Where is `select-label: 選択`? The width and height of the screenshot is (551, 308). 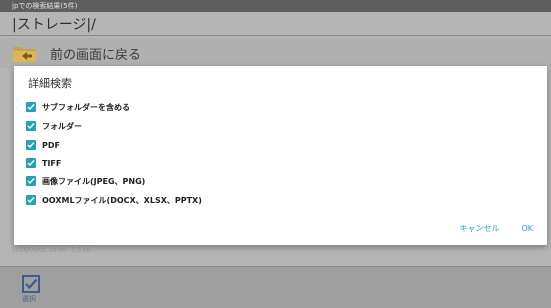
select-label: 選択 is located at coordinates (29, 299).